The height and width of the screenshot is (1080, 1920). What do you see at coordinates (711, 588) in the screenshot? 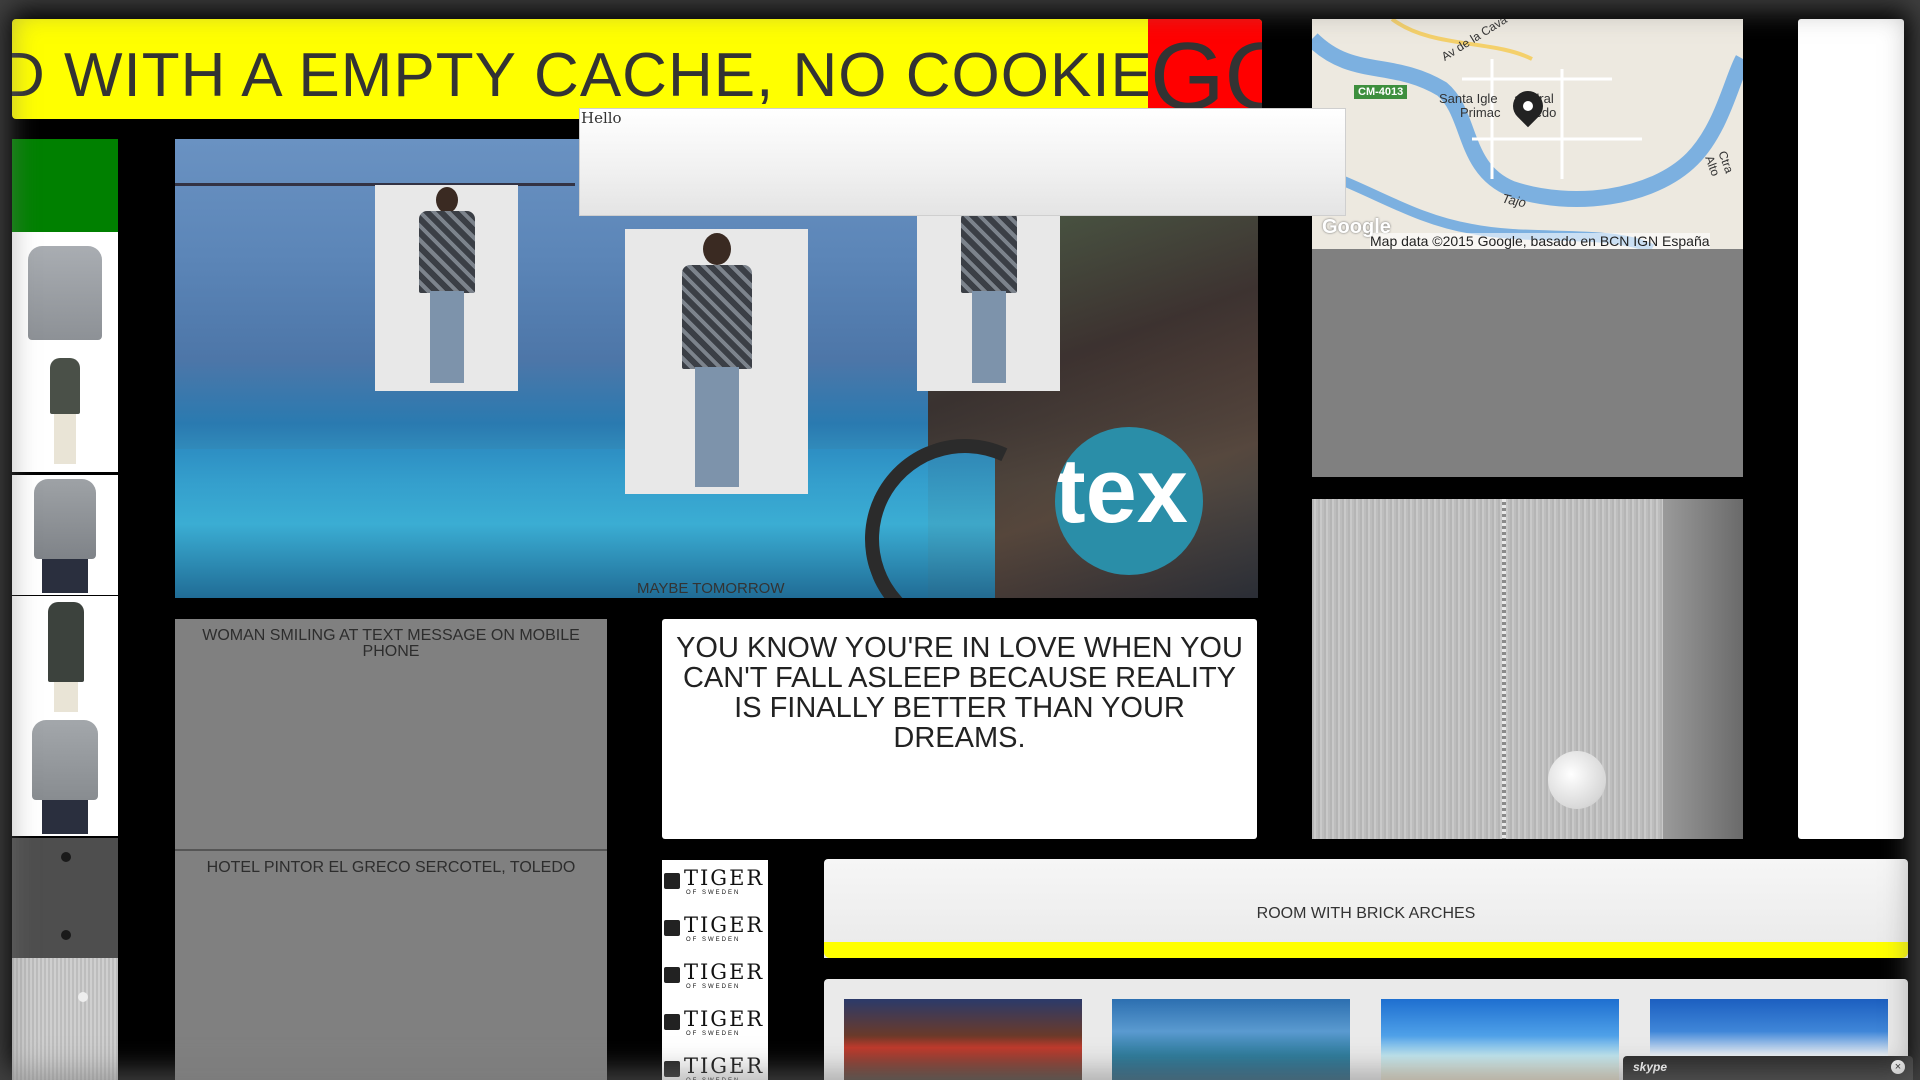
I see `hero-caption: MAYBE TOMORROW` at bounding box center [711, 588].